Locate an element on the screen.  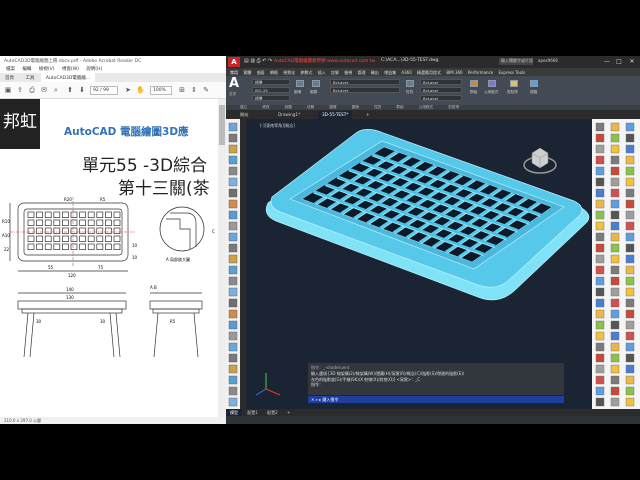
menu-file: 檔案 is located at coordinates (10, 69).